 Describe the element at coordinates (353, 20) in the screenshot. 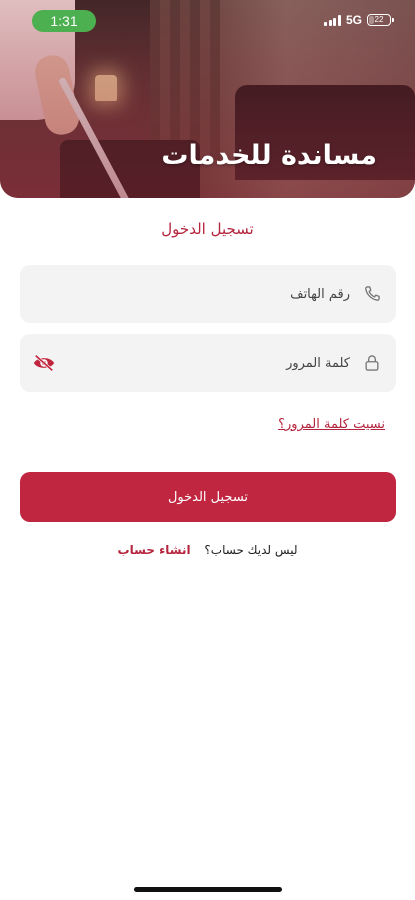

I see `network-type: 5G` at that location.